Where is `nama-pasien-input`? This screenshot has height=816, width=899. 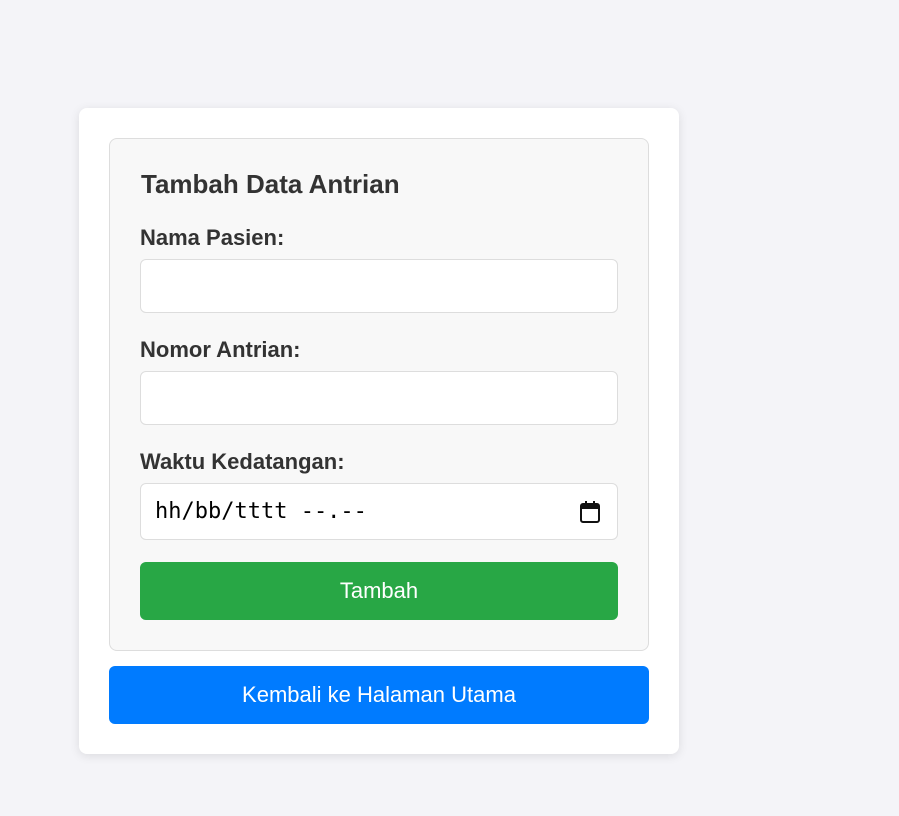 nama-pasien-input is located at coordinates (379, 286).